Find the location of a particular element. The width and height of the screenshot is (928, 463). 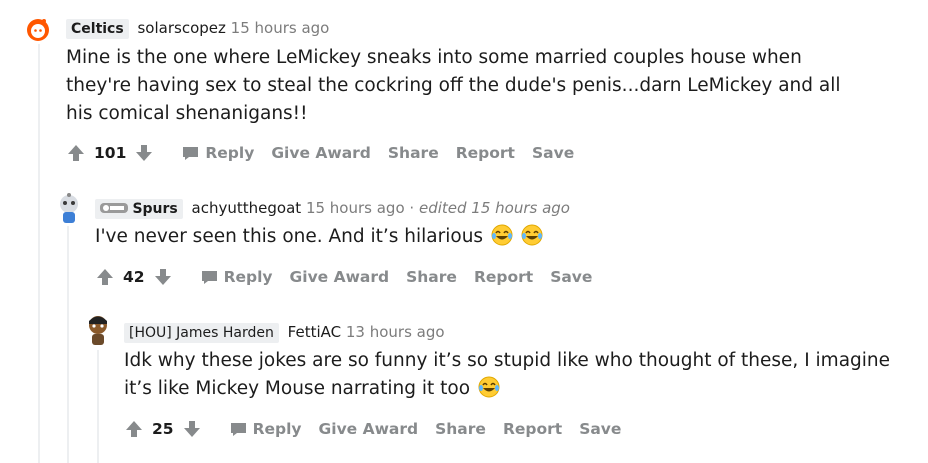

tears-of-joy-emoji-icon is located at coordinates (489, 387).